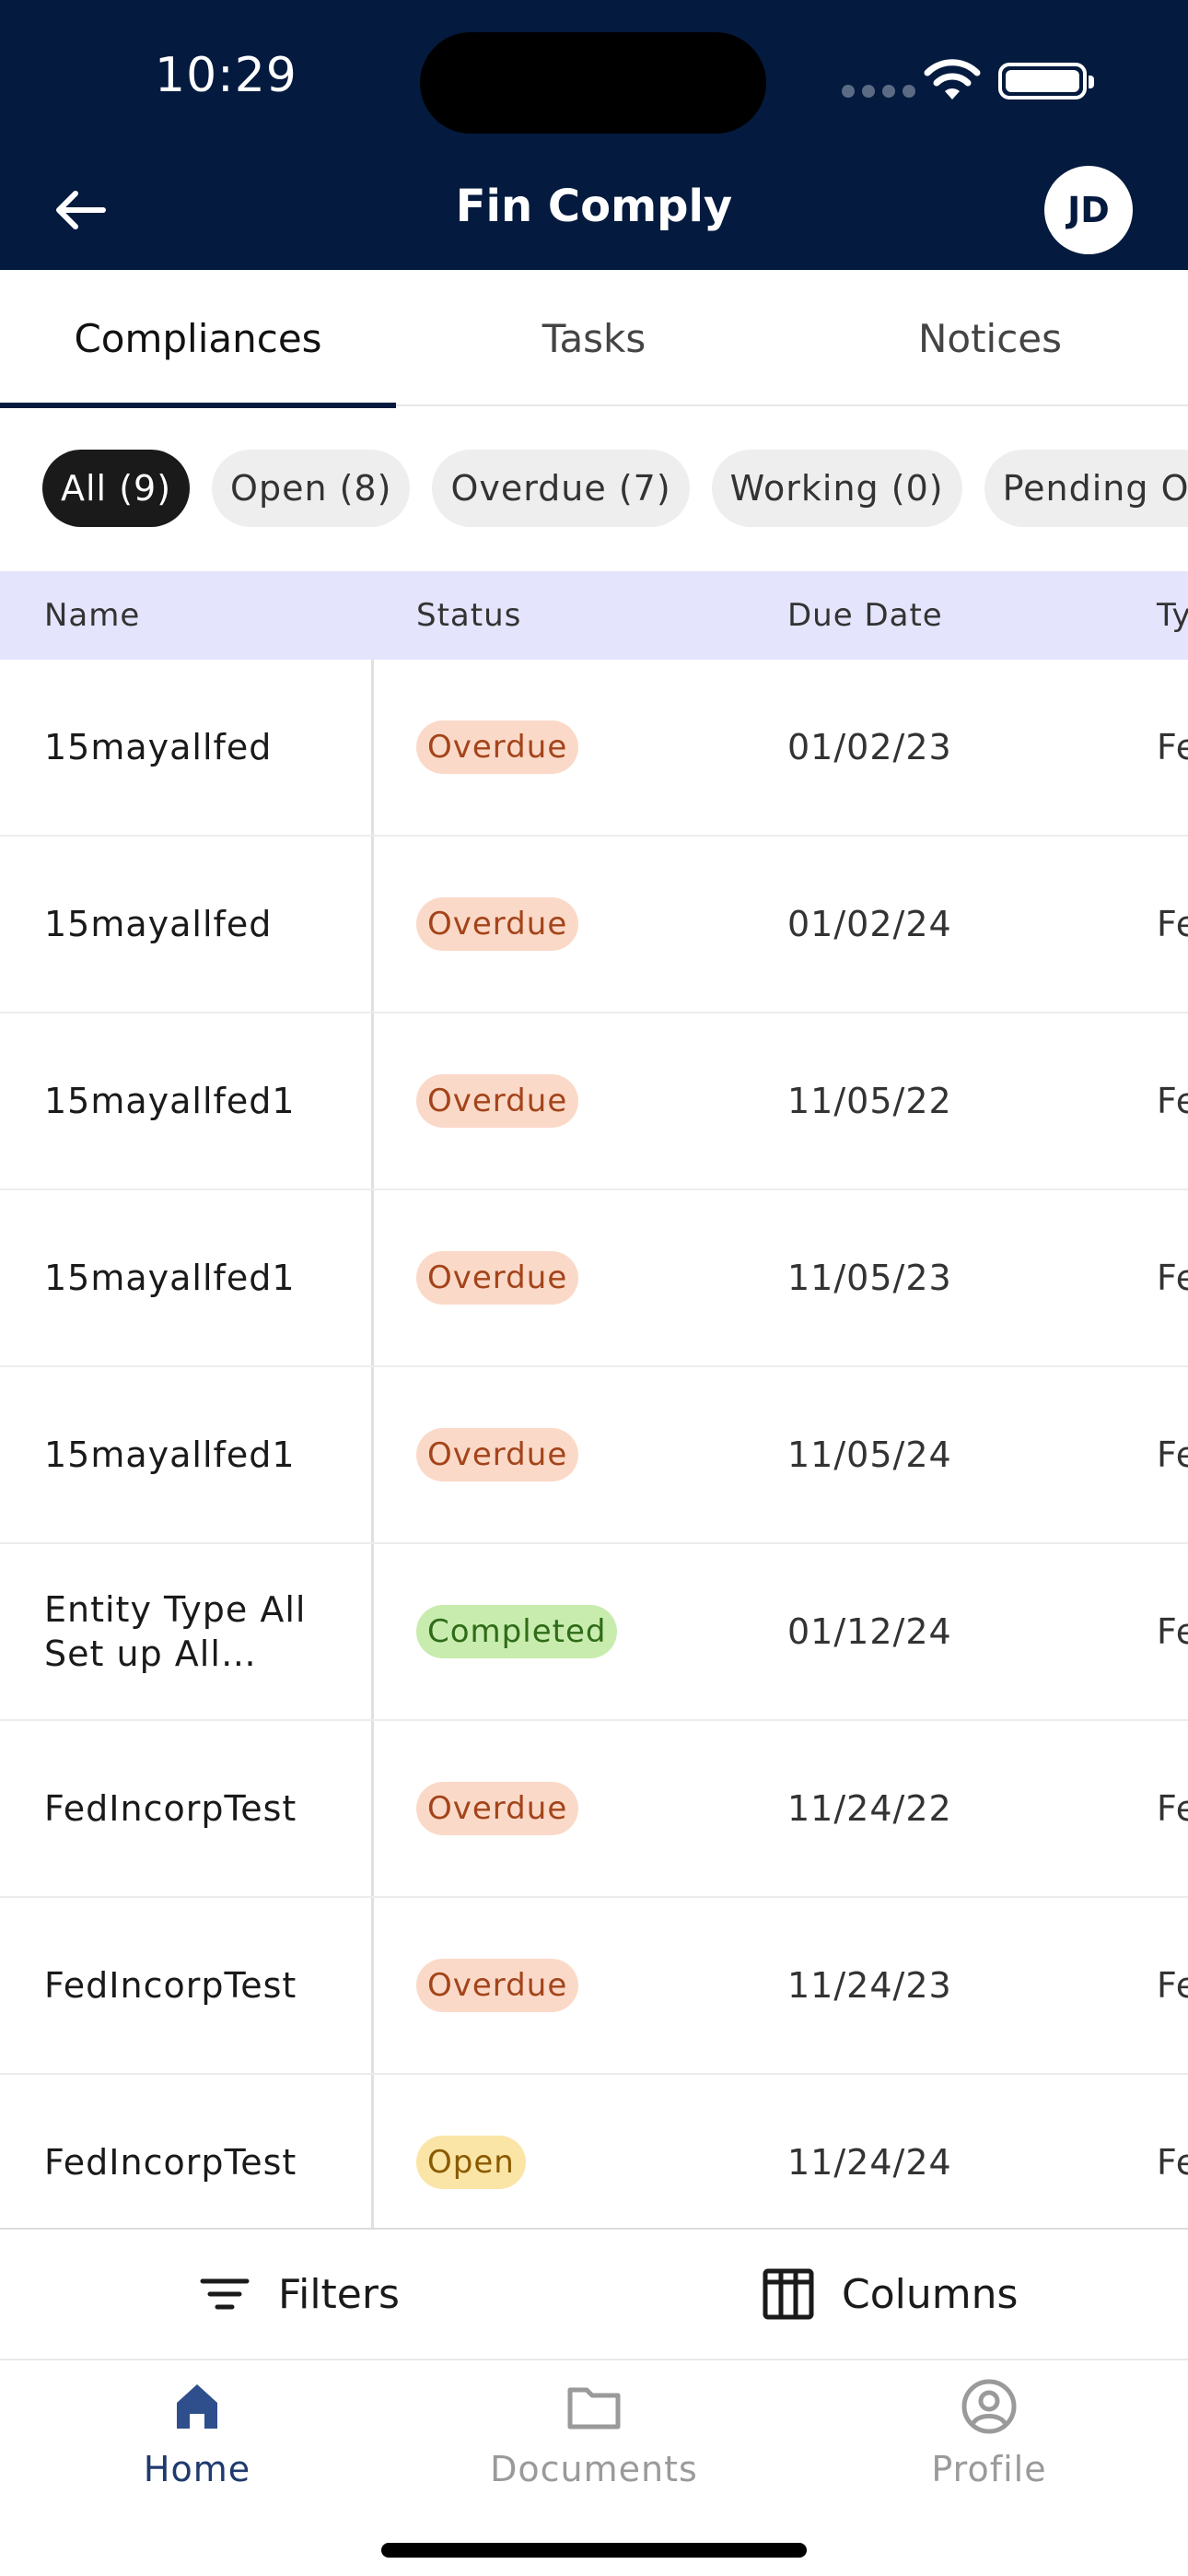 This screenshot has height=2576, width=1188. I want to click on table-row: FedIncorpTest Overdue 11/24/23 Fe, so click(594, 1986).